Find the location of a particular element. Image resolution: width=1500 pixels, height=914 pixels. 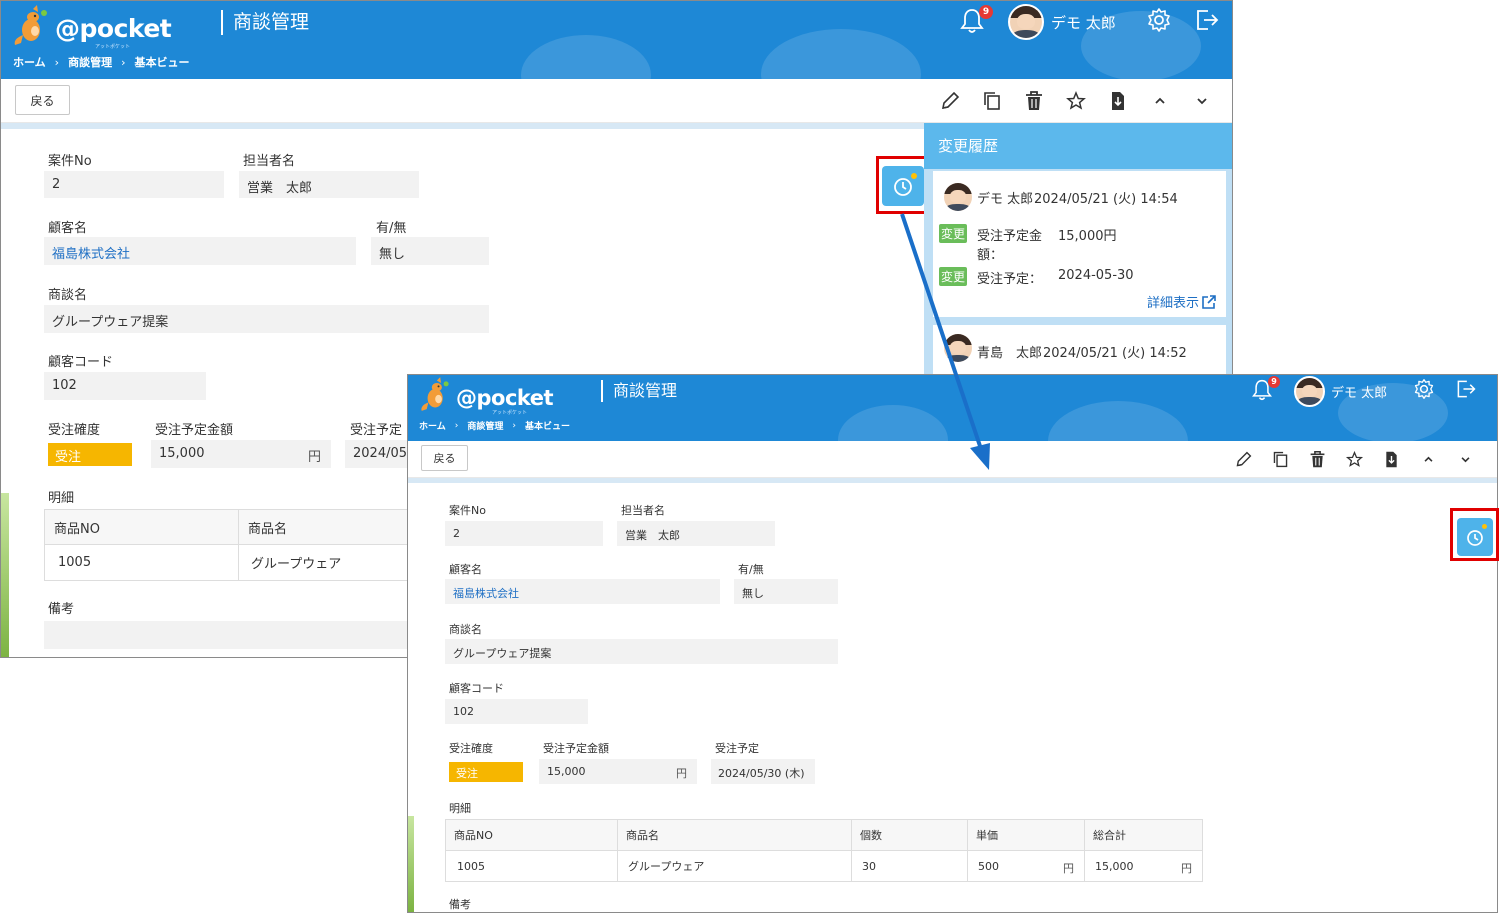

change-value: 2024-05-30 is located at coordinates (1096, 275).